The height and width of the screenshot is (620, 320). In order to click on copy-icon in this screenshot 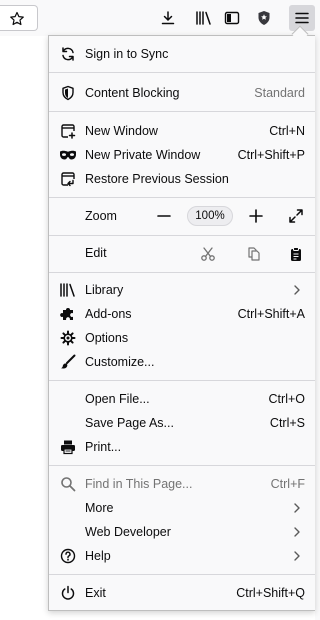, I will do `click(254, 254)`.